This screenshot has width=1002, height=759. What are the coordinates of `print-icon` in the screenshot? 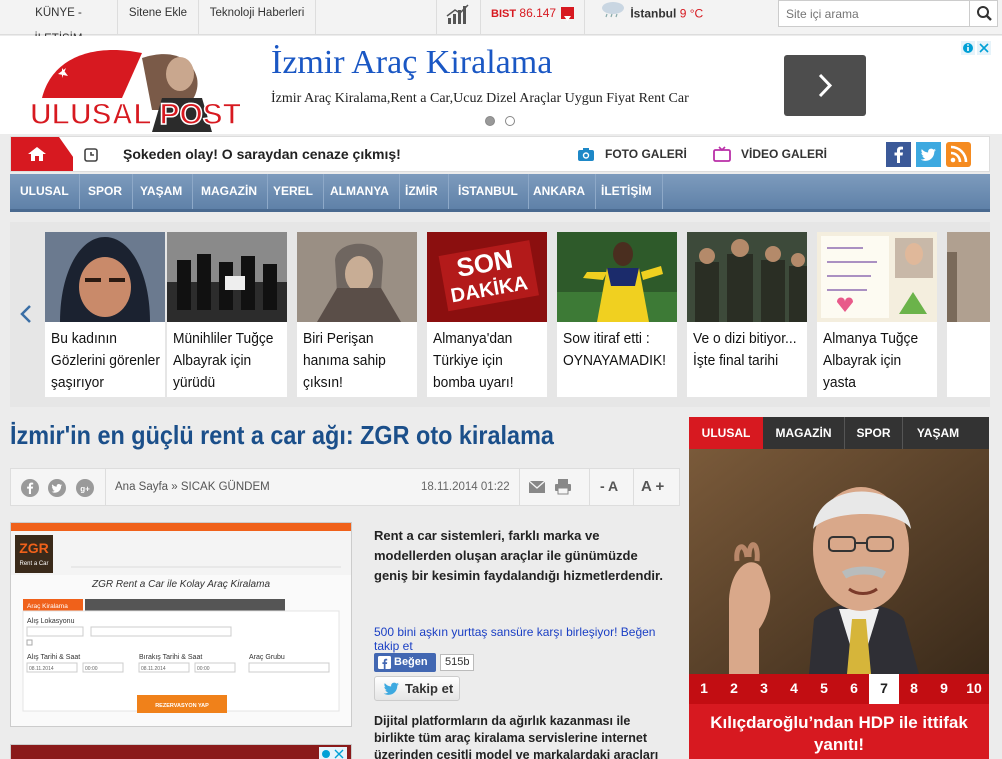 It's located at (563, 486).